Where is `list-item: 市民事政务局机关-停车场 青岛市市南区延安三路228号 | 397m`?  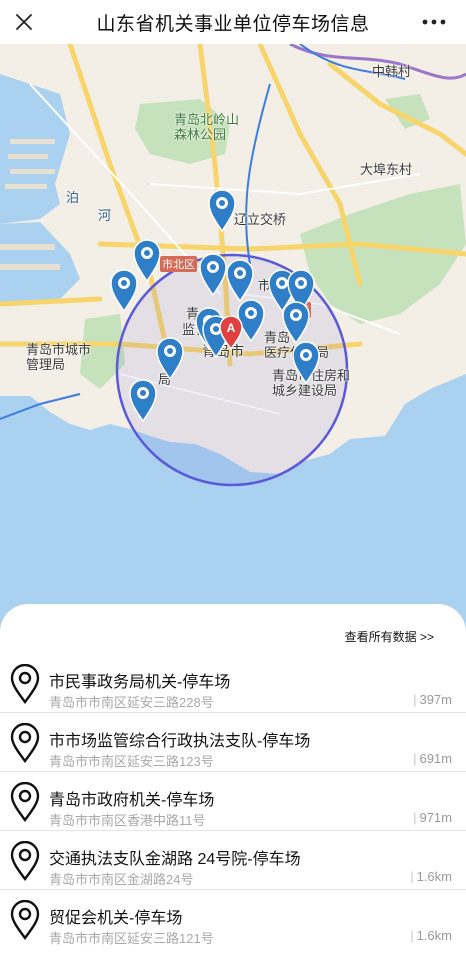
list-item: 市民事政务局机关-停车场 青岛市市南区延安三路228号 | 397m is located at coordinates (233, 683).